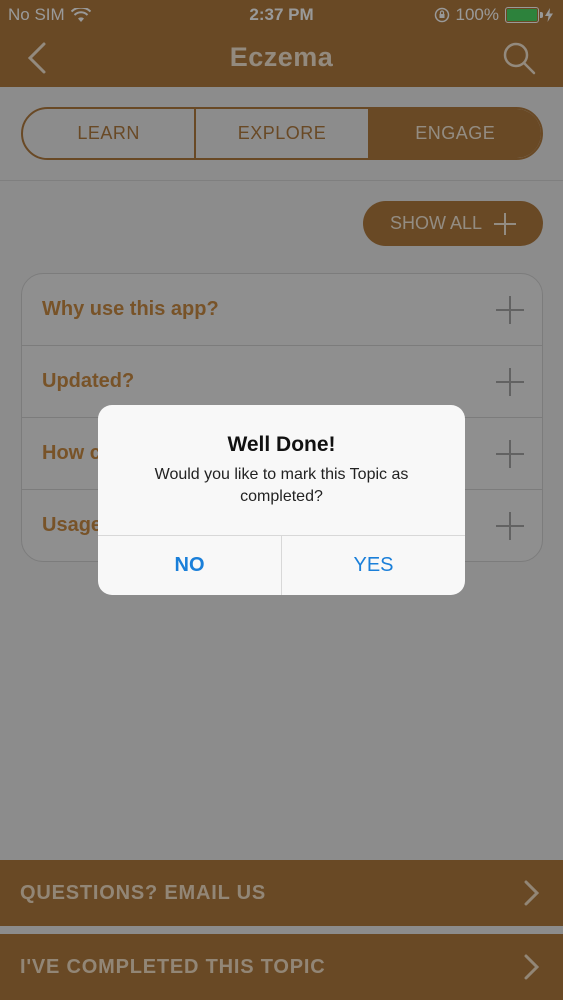 The height and width of the screenshot is (1000, 563). Describe the element at coordinates (190, 565) in the screenshot. I see `no-button: NO` at that location.